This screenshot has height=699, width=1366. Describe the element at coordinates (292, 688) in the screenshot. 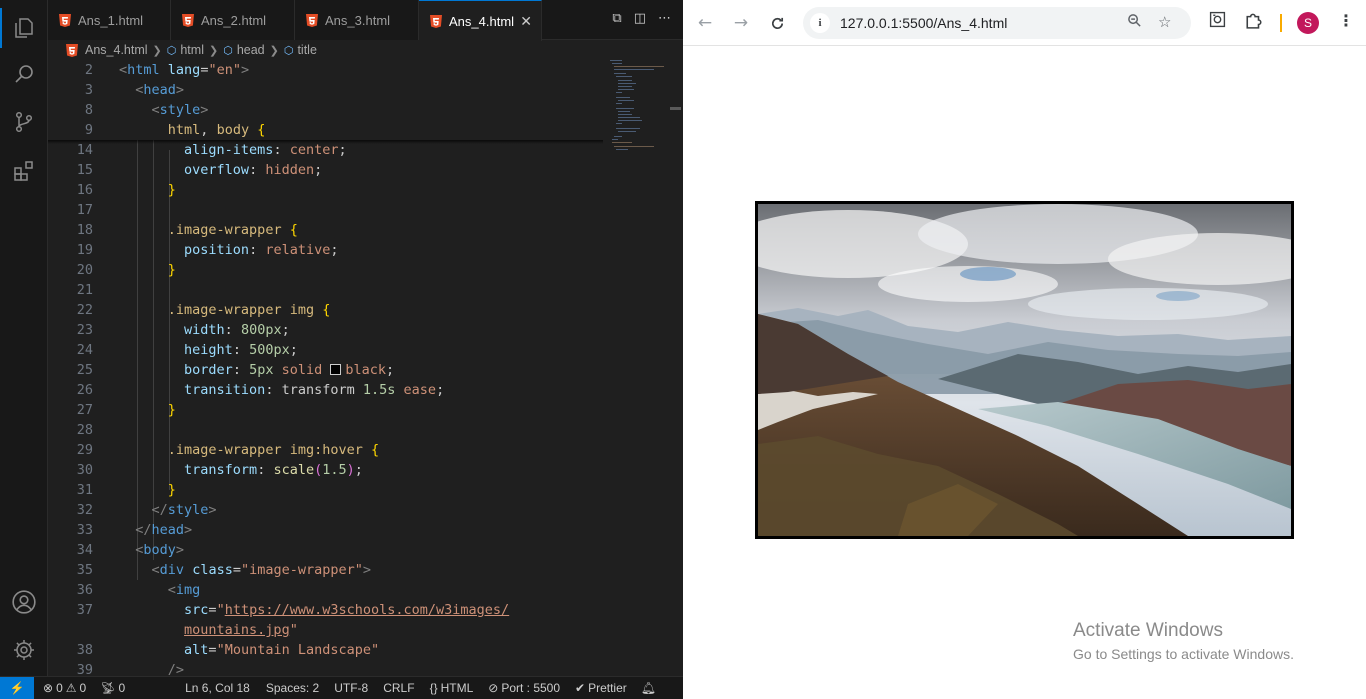

I see `indentation: Spaces: 2` at that location.